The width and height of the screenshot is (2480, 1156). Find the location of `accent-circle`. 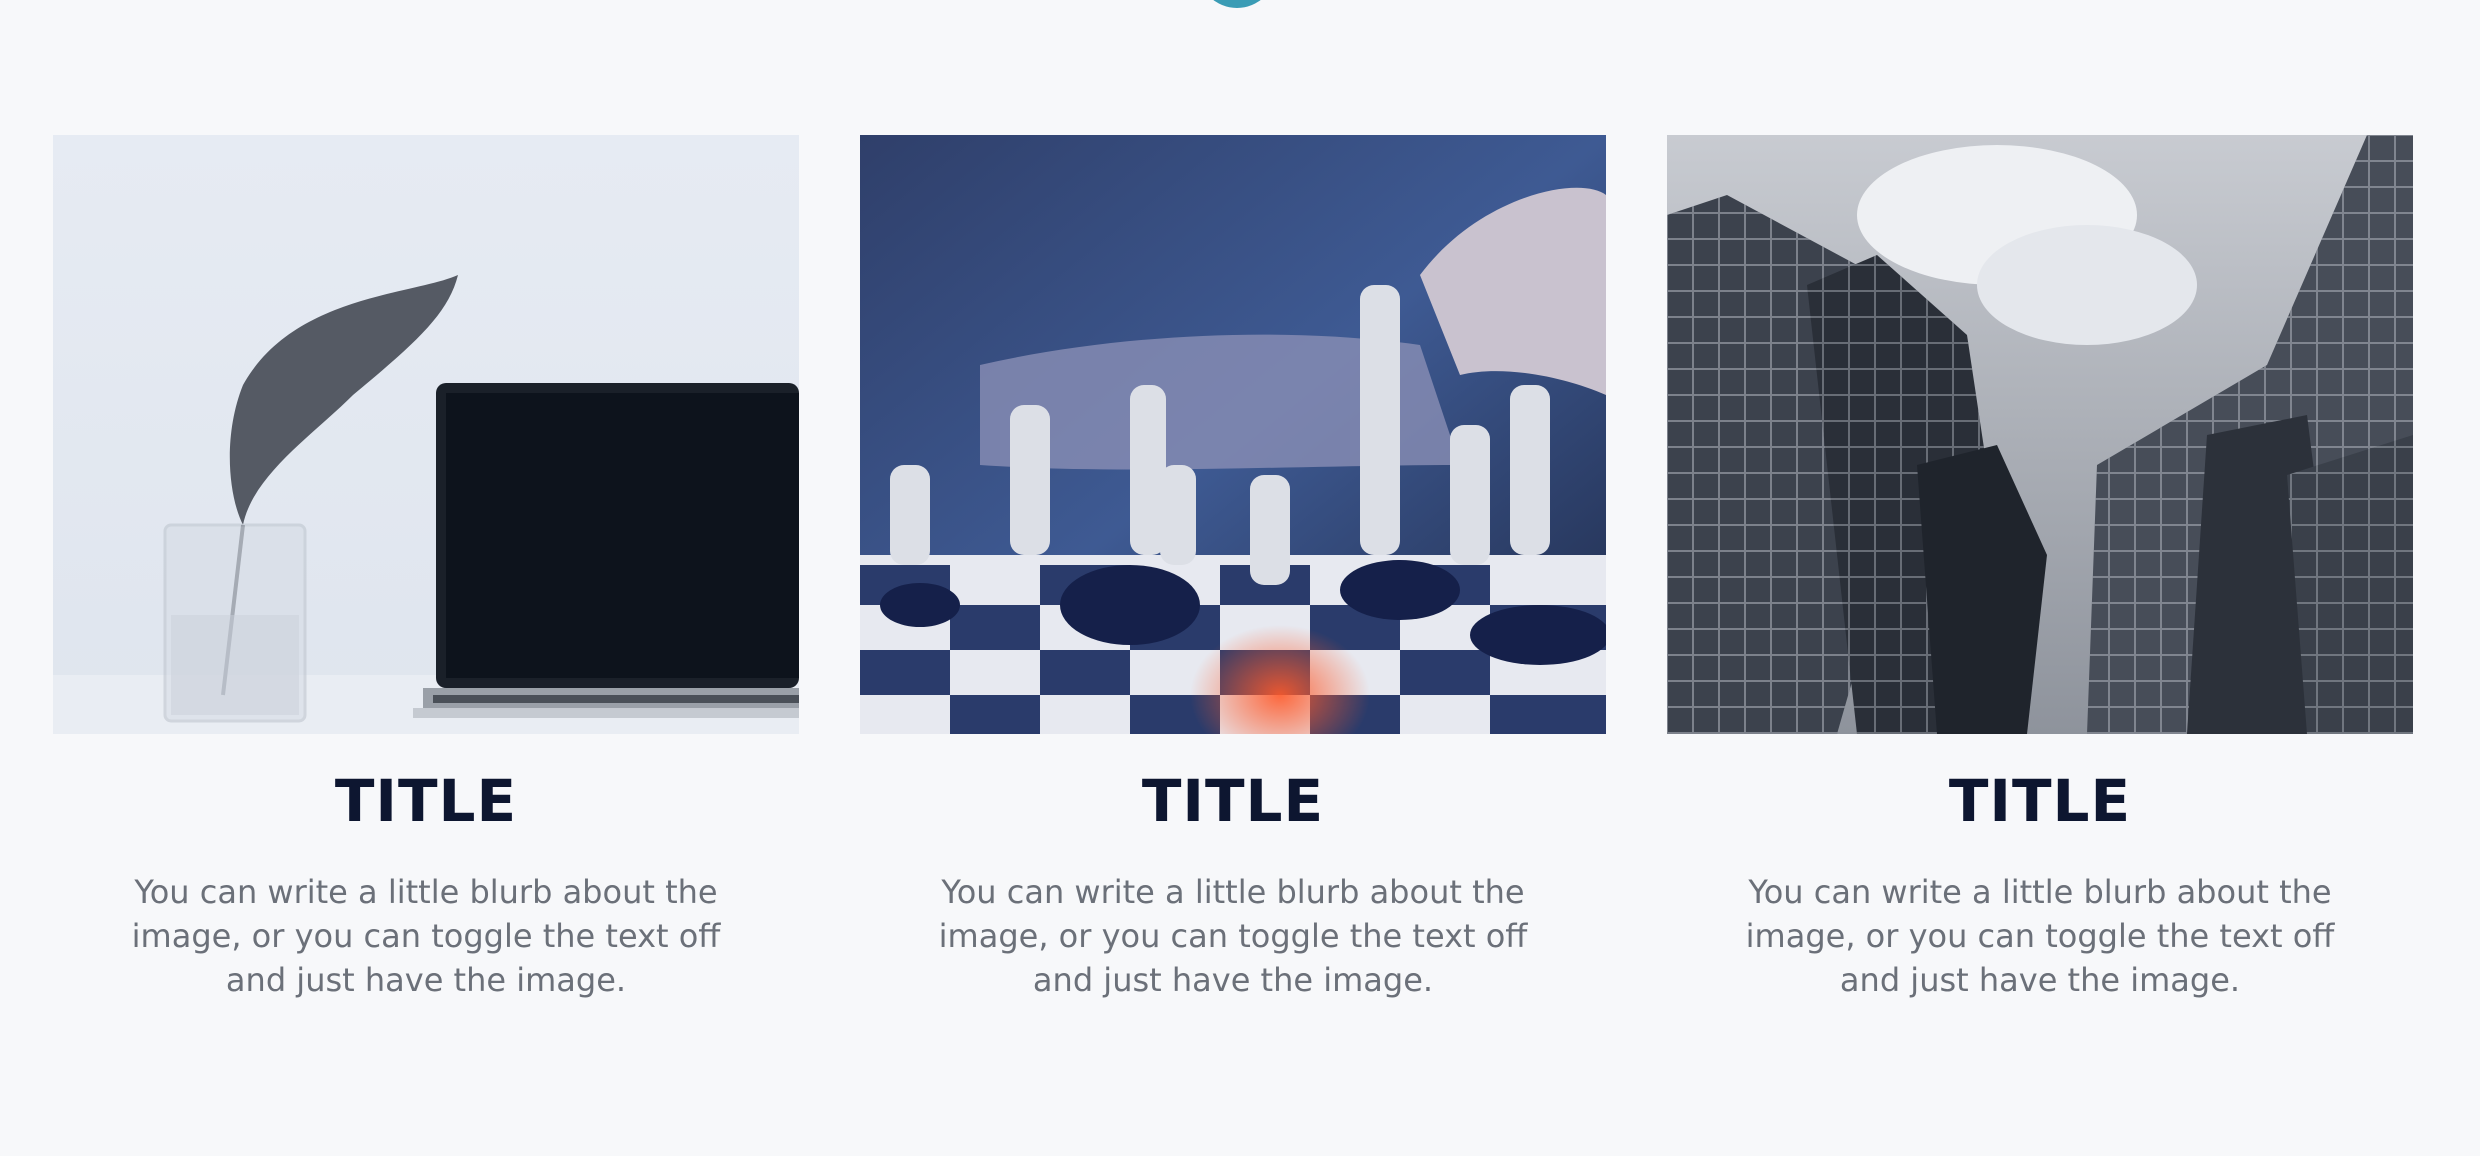

accent-circle is located at coordinates (1237, 4).